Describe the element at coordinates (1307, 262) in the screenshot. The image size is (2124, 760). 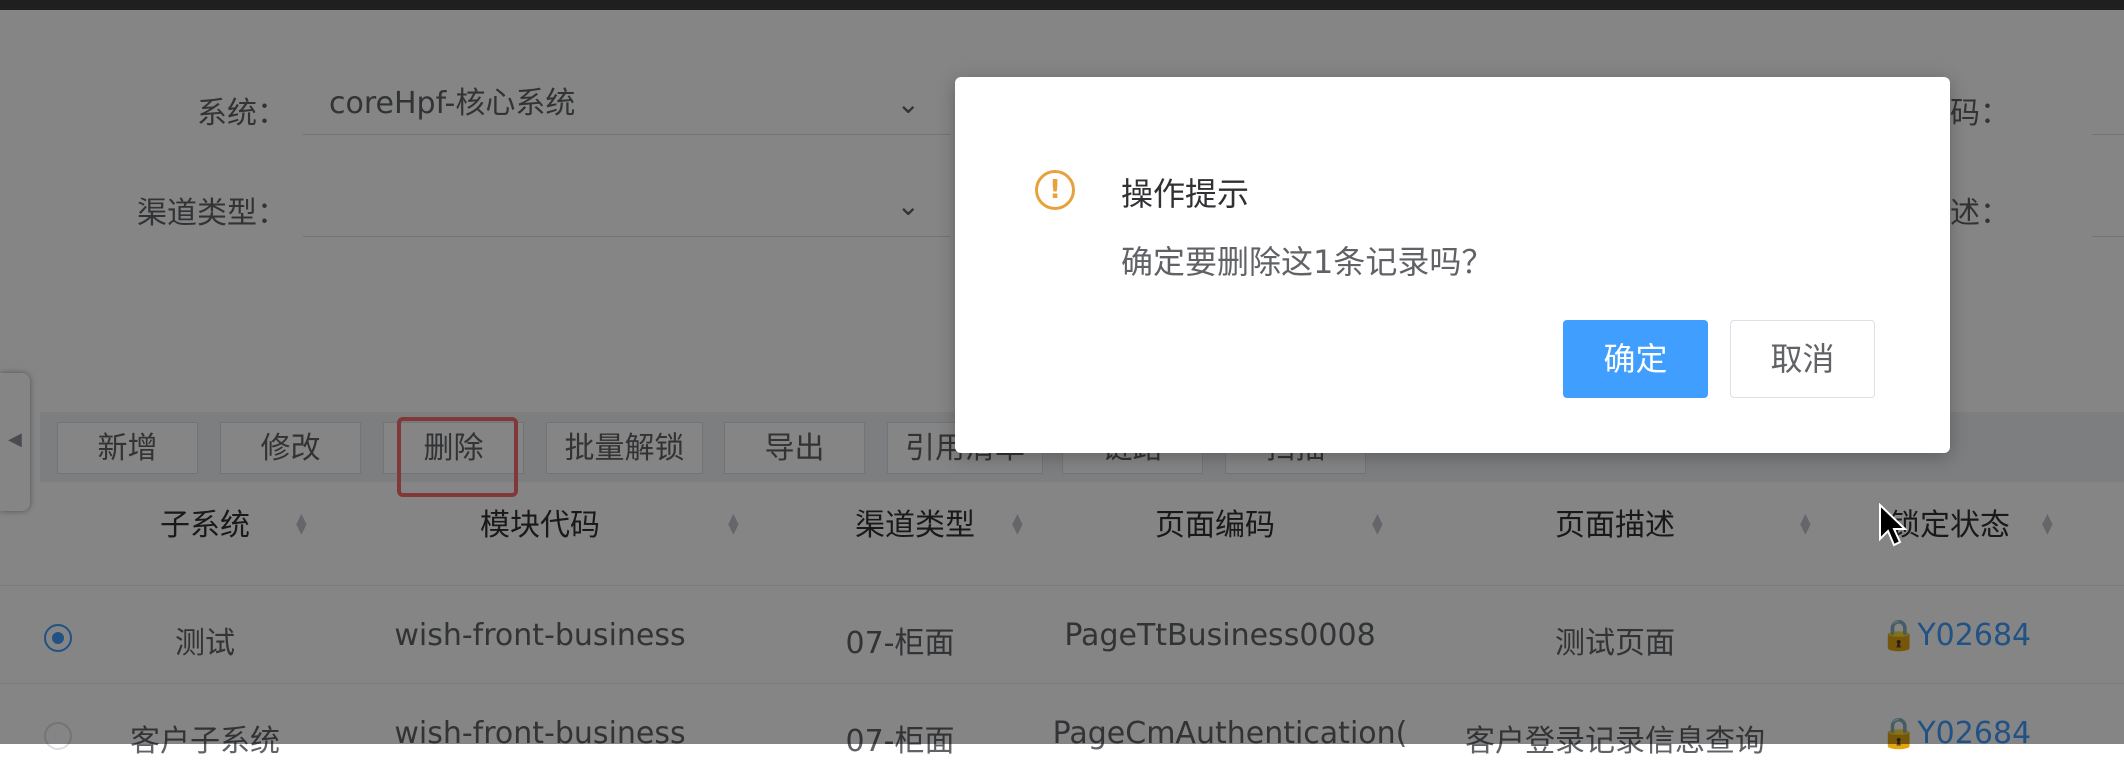
I see `dialog-message: 确定要删除这1条记录吗？` at that location.